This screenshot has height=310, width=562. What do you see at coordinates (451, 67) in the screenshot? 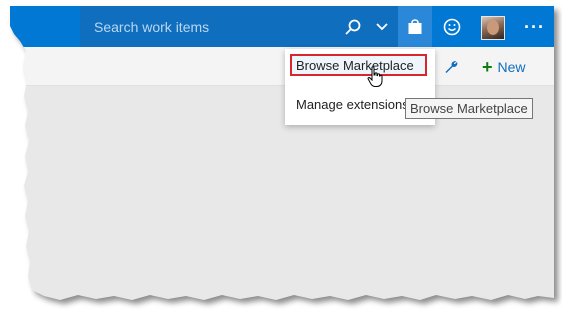
I see `wrench-icon` at bounding box center [451, 67].